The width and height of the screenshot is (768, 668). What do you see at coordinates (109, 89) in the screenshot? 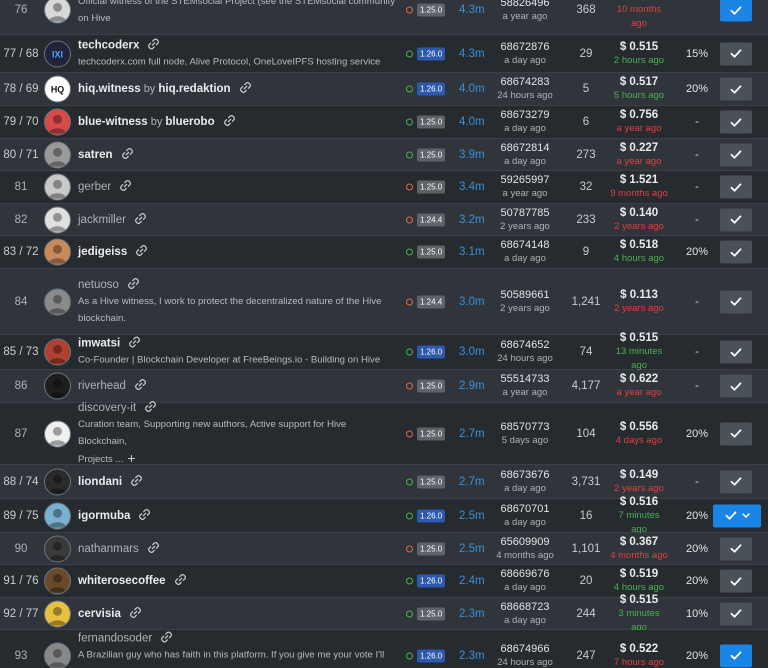
I see `witness-name: hiq.witness` at bounding box center [109, 89].